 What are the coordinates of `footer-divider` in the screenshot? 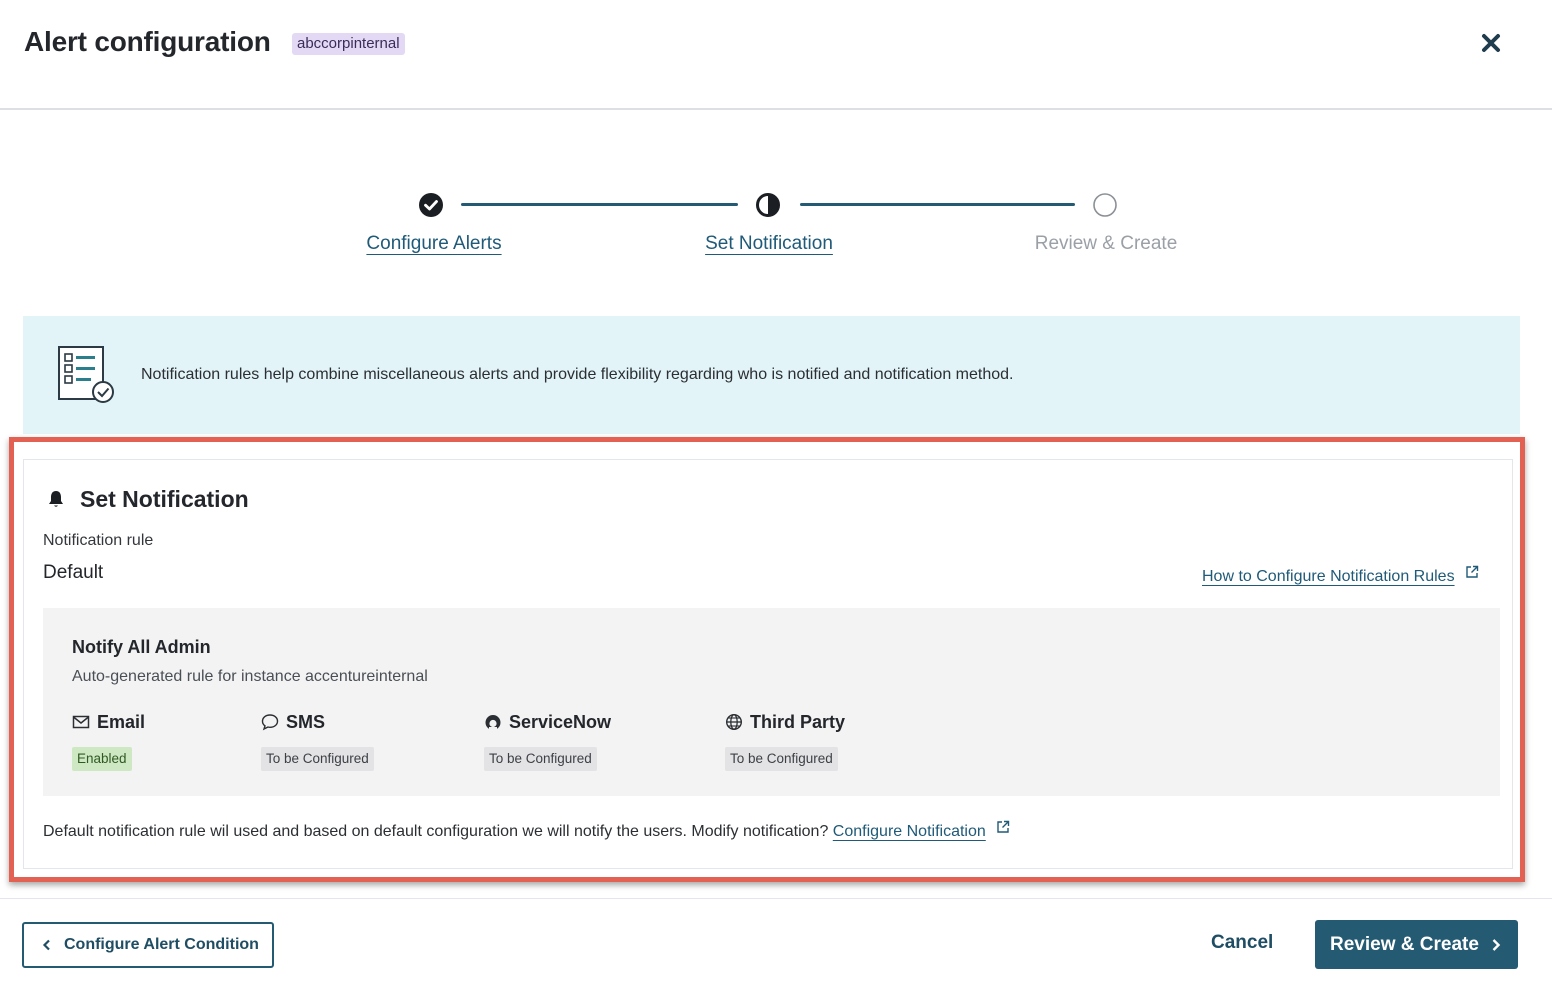 It's located at (776, 898).